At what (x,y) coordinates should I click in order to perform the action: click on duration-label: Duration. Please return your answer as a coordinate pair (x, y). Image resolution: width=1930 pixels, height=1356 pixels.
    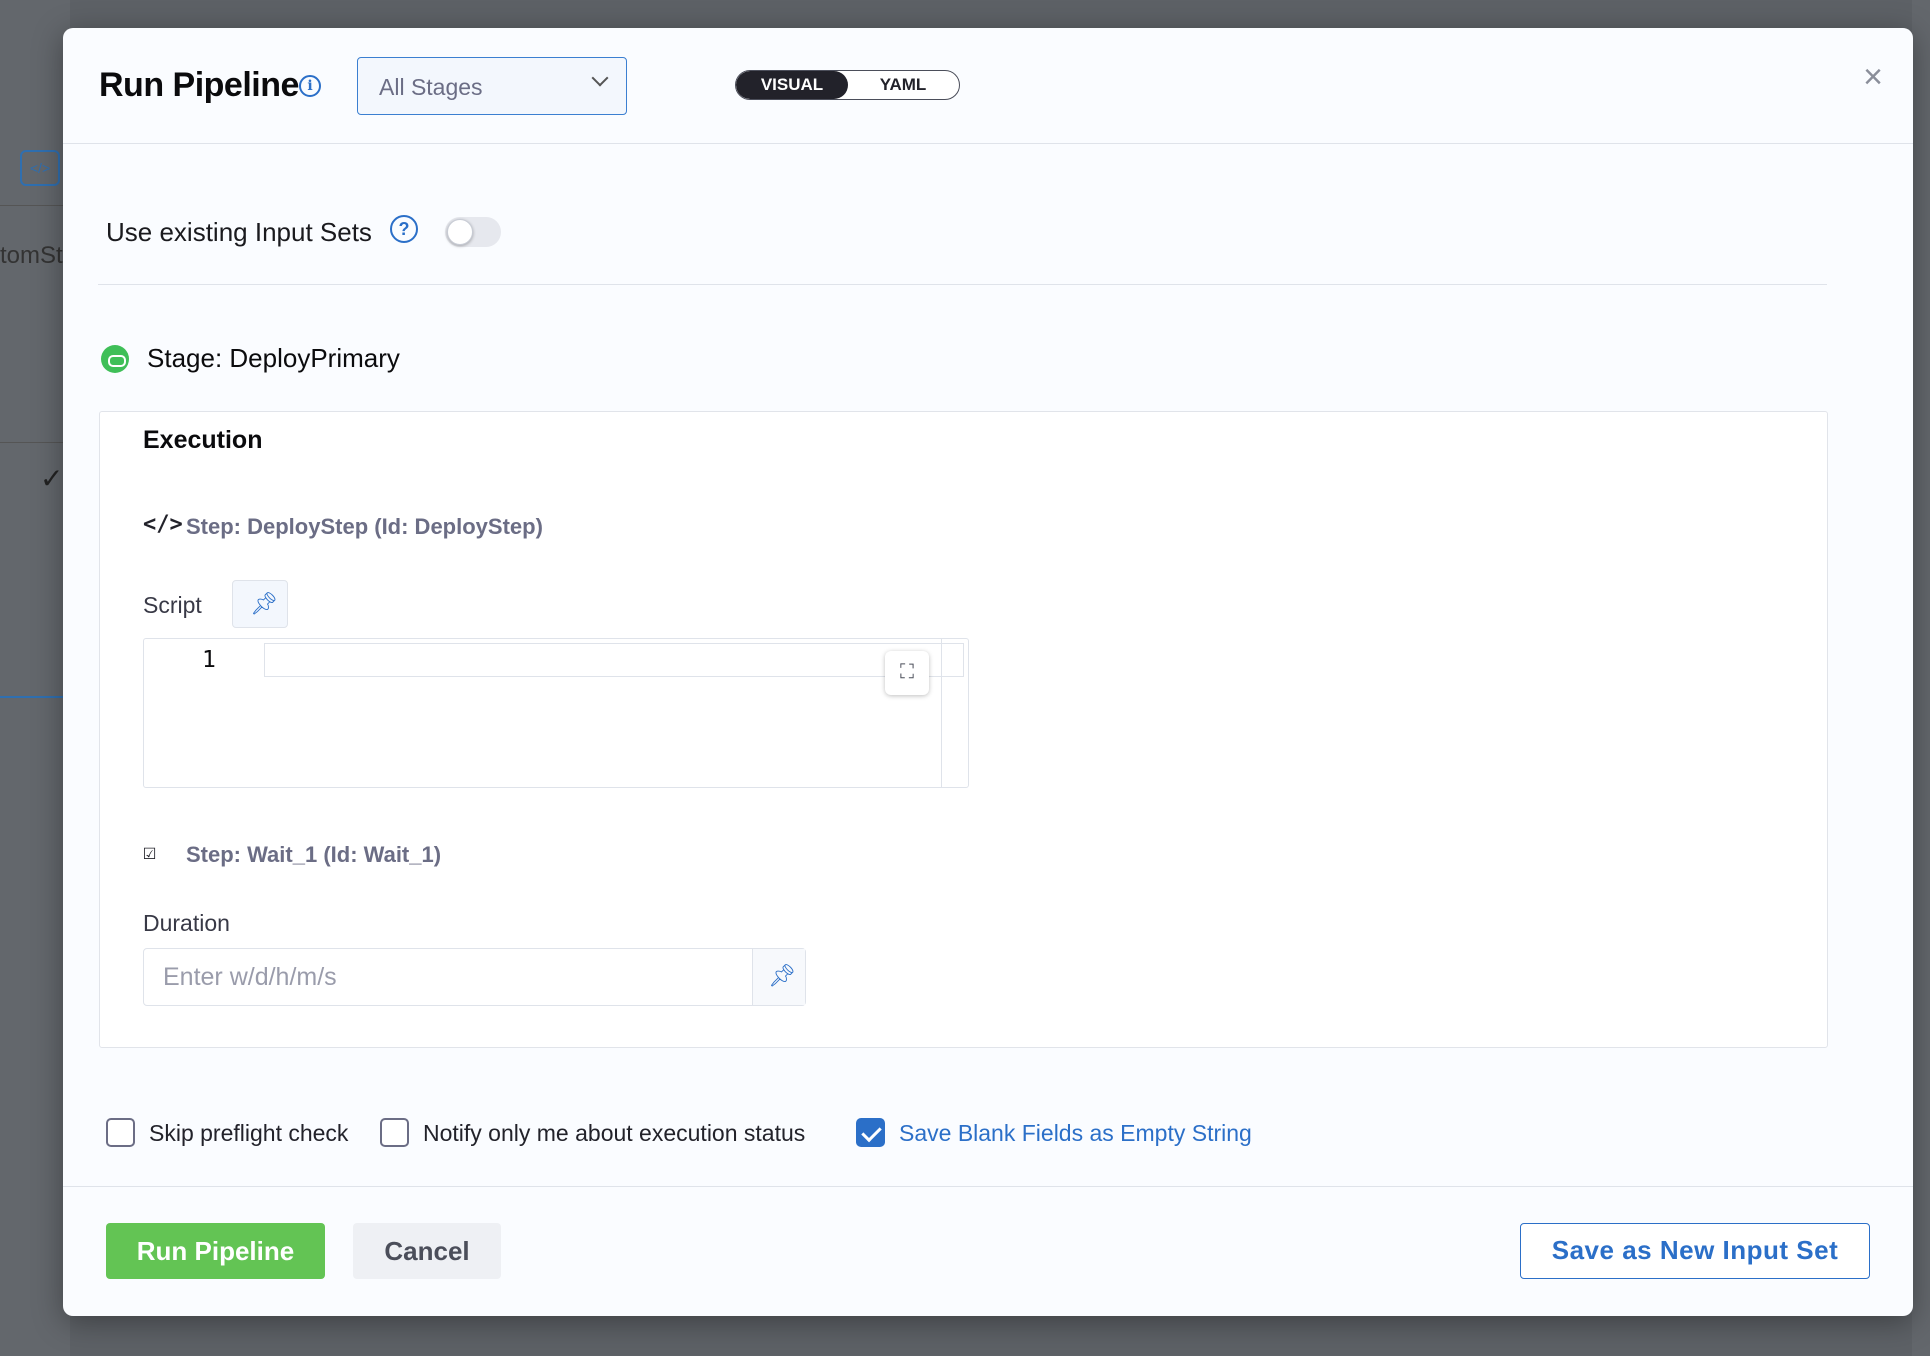
    Looking at the image, I should click on (186, 923).